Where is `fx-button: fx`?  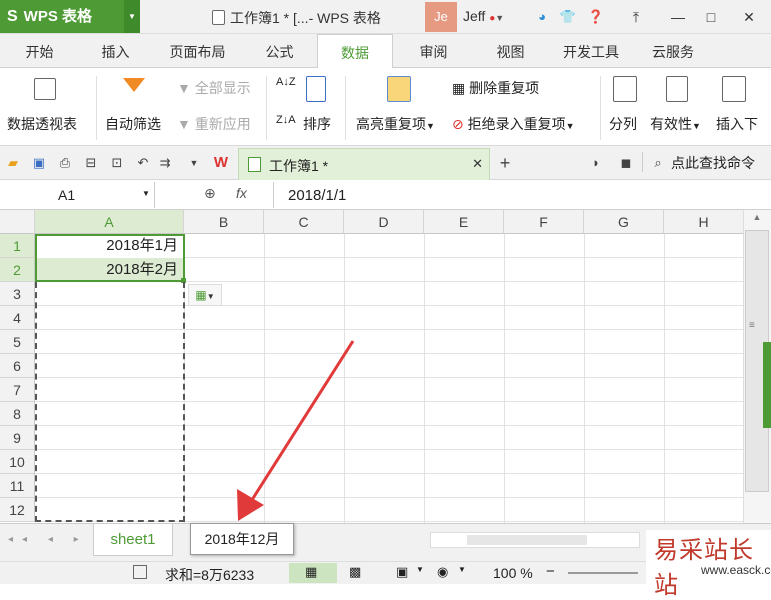 fx-button: fx is located at coordinates (241, 193).